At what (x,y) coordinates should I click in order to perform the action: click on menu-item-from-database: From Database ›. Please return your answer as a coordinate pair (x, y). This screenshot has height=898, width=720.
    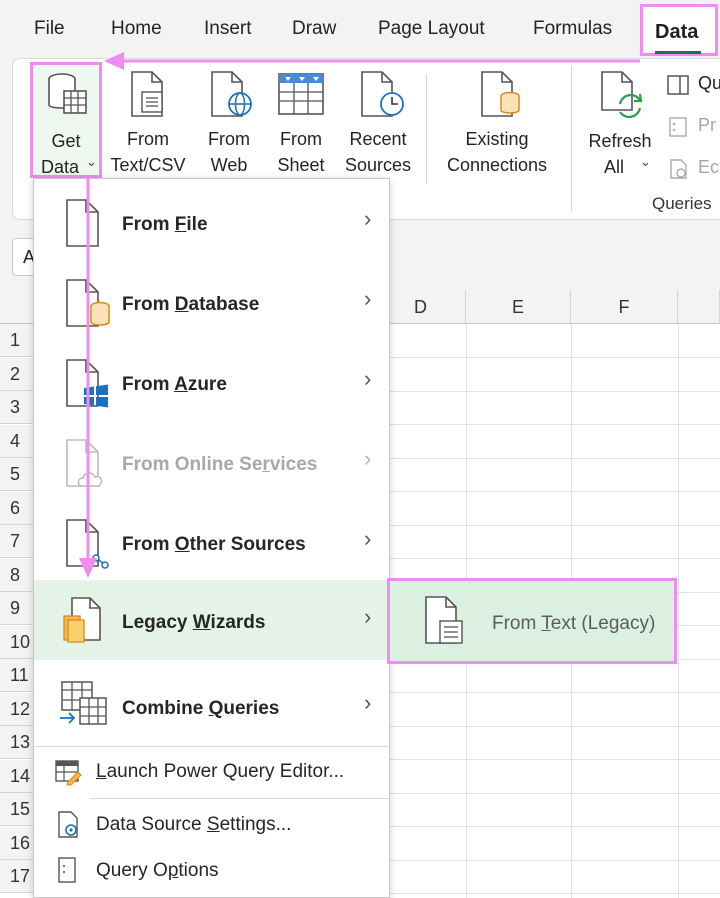
    Looking at the image, I should click on (211, 305).